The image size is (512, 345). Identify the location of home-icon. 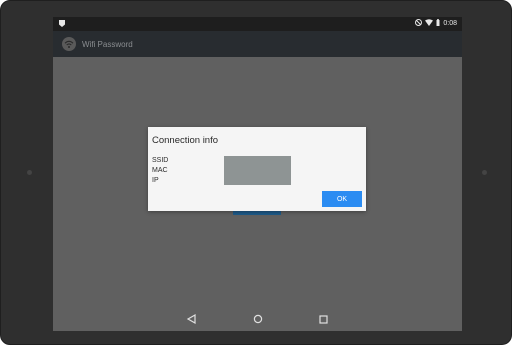
(258, 319).